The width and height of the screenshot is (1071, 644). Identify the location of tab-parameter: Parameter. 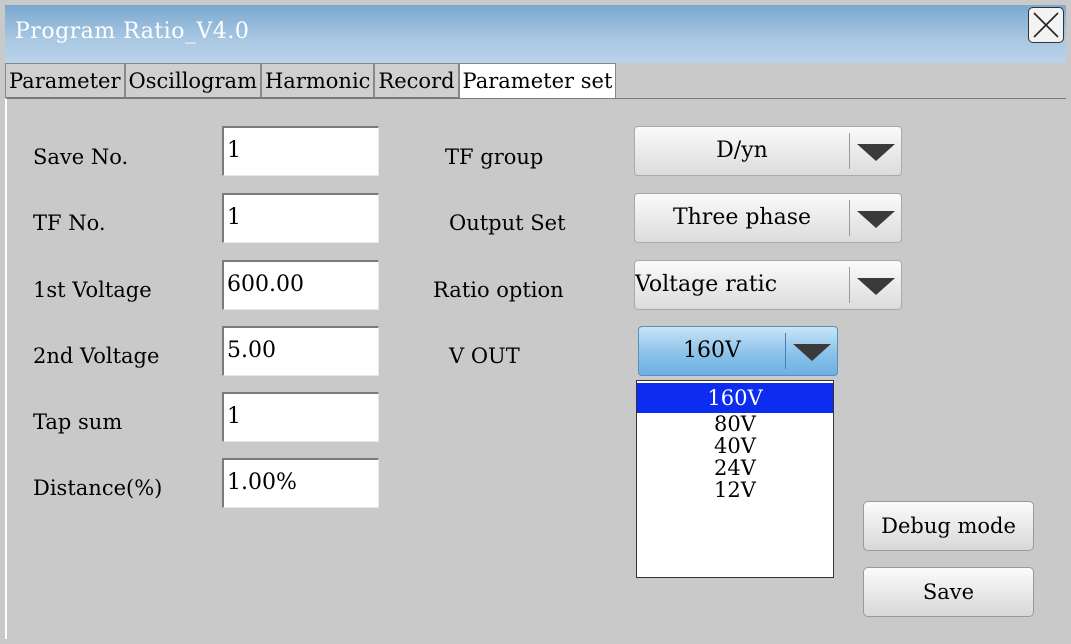
(65, 80).